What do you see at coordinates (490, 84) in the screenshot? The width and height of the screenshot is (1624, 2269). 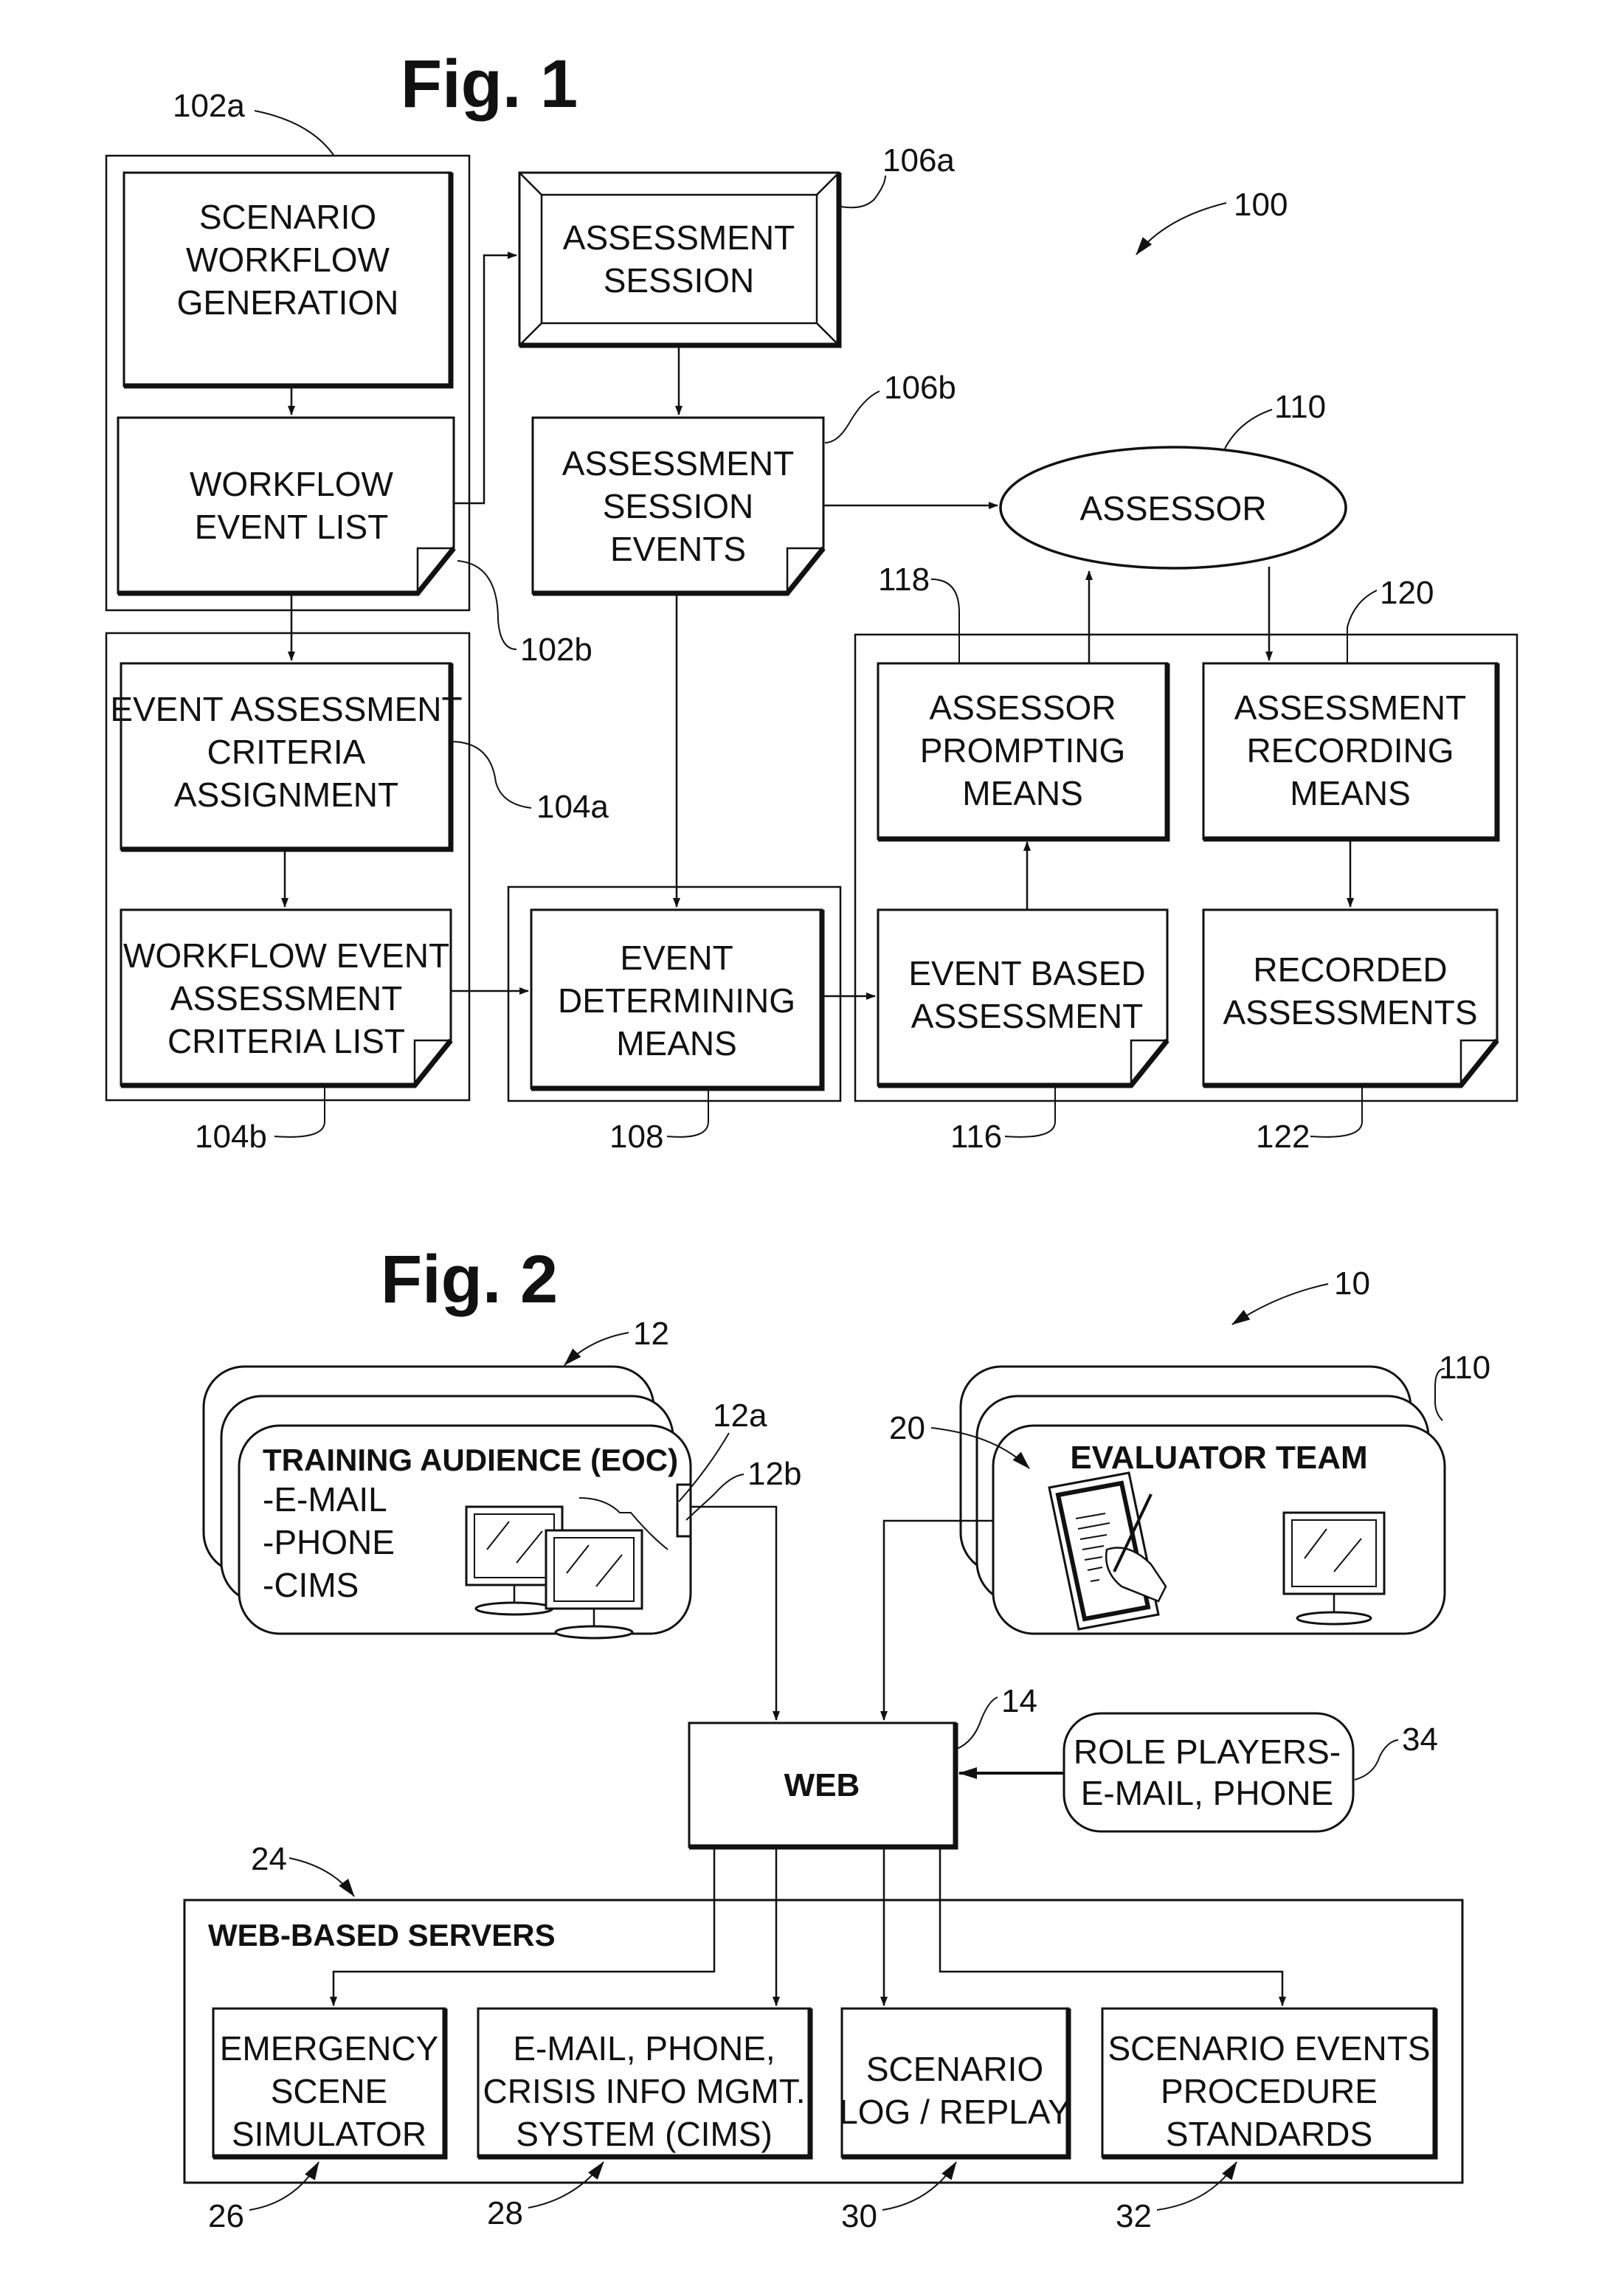 I see `fig1-title: Fig. 1` at bounding box center [490, 84].